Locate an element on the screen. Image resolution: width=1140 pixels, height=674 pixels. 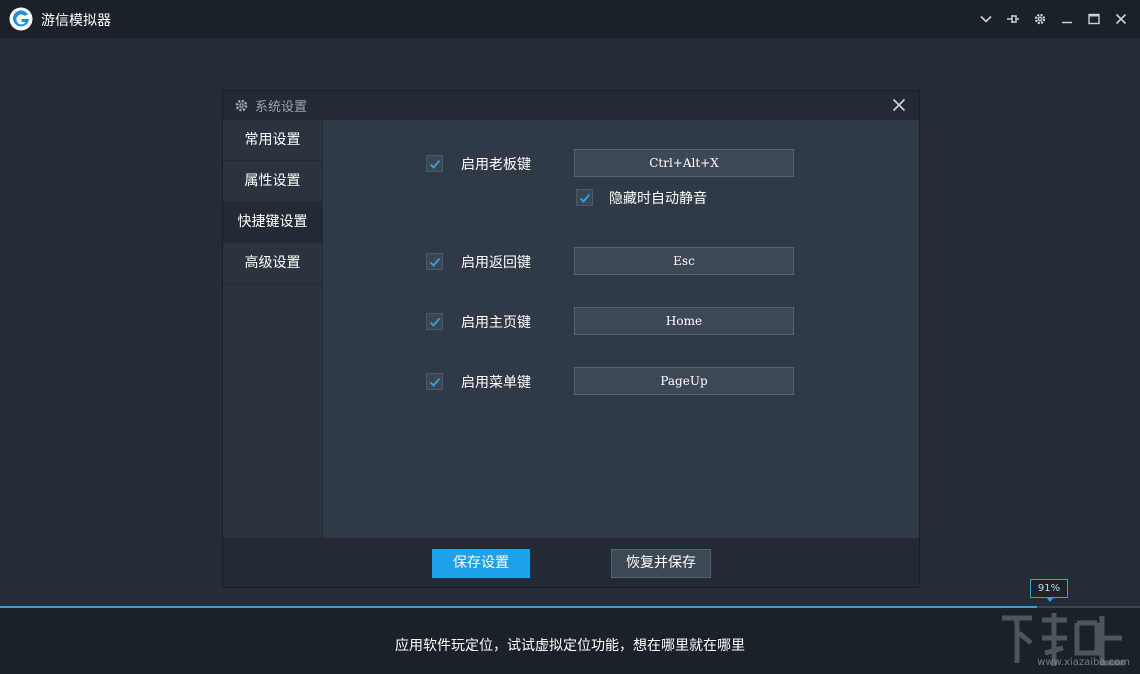
progress-percent-badge: 91% is located at coordinates (1049, 588).